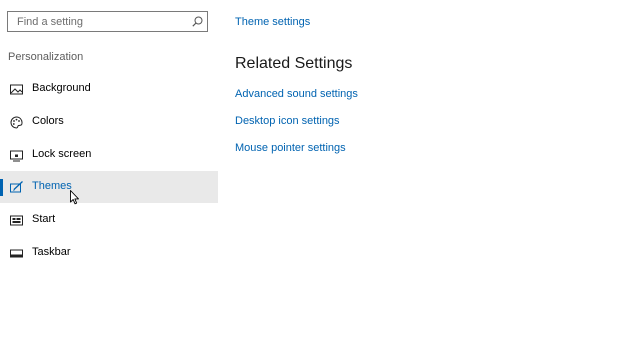 The image size is (640, 360). What do you see at coordinates (44, 219) in the screenshot?
I see `sidebar-item-label: Start` at bounding box center [44, 219].